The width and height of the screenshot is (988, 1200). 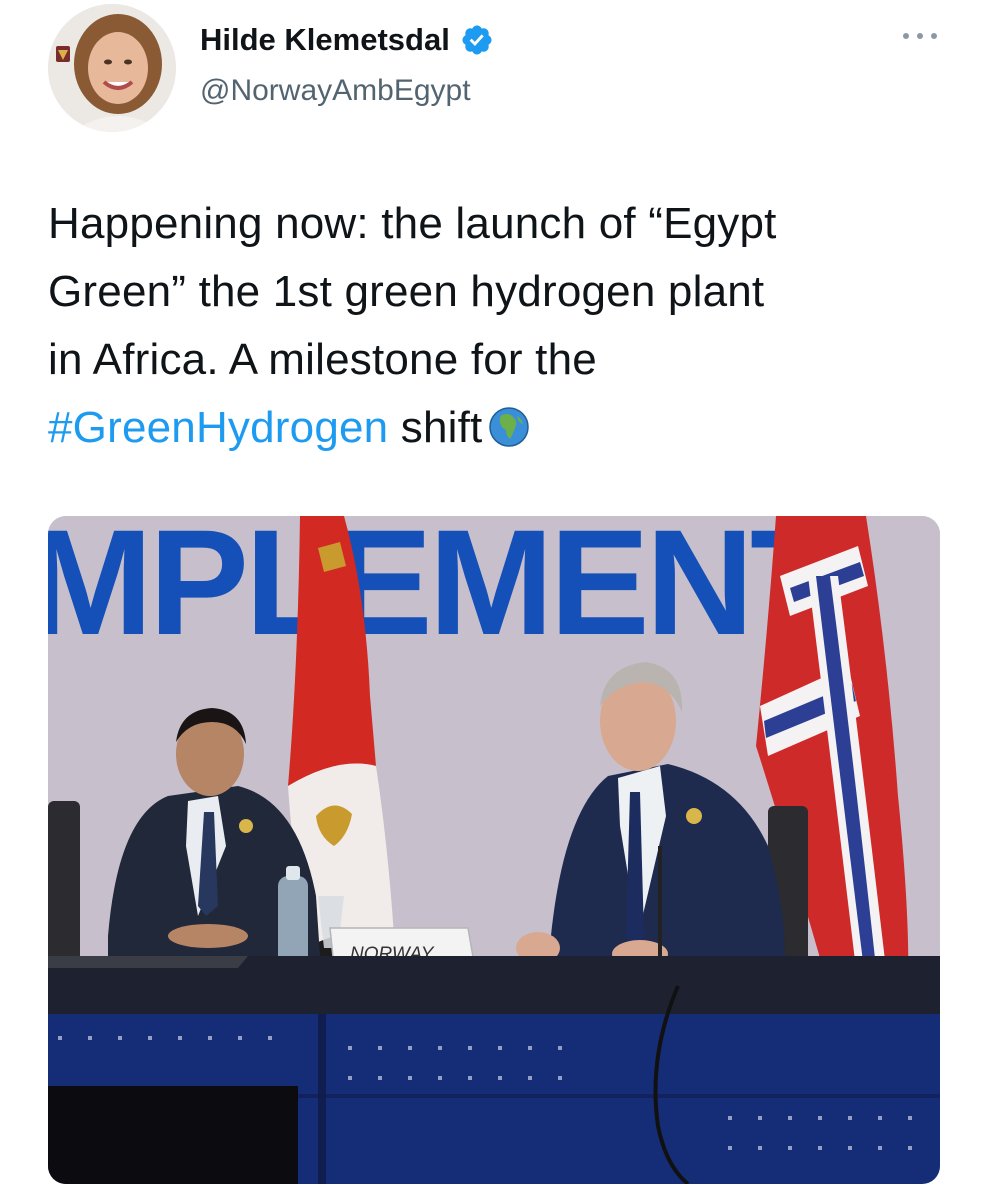 I want to click on hashtag-link: #GreenHydrogen, so click(x=218, y=427).